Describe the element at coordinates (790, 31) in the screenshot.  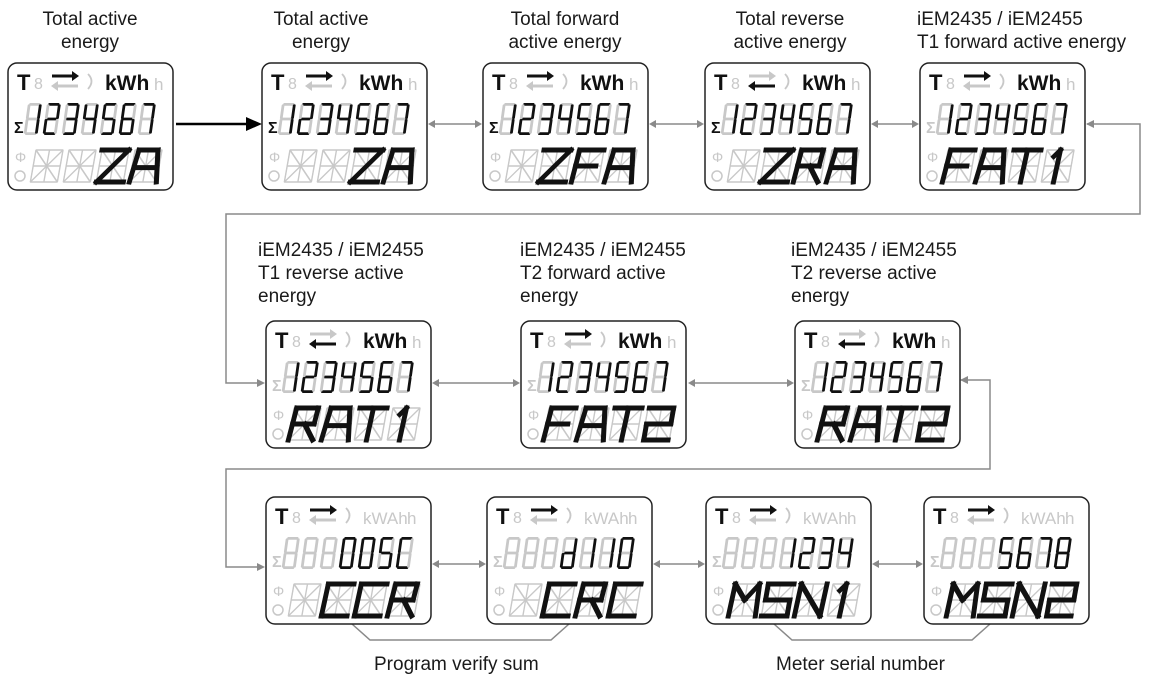
I see `screen-label-4: Total reverse active energy` at that location.